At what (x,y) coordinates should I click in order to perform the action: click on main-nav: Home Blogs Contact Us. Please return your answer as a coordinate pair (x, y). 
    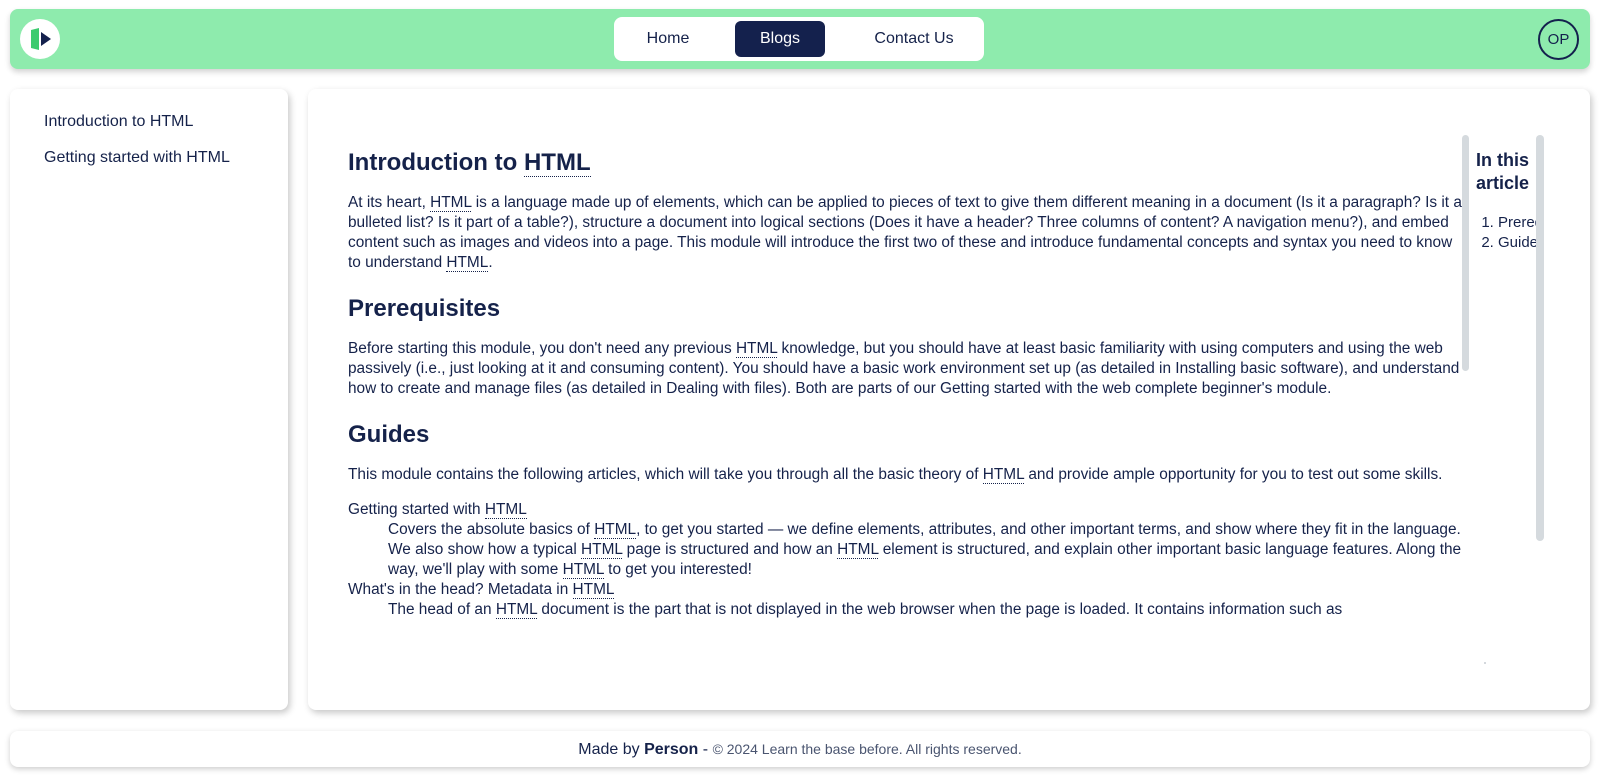
    Looking at the image, I should click on (799, 39).